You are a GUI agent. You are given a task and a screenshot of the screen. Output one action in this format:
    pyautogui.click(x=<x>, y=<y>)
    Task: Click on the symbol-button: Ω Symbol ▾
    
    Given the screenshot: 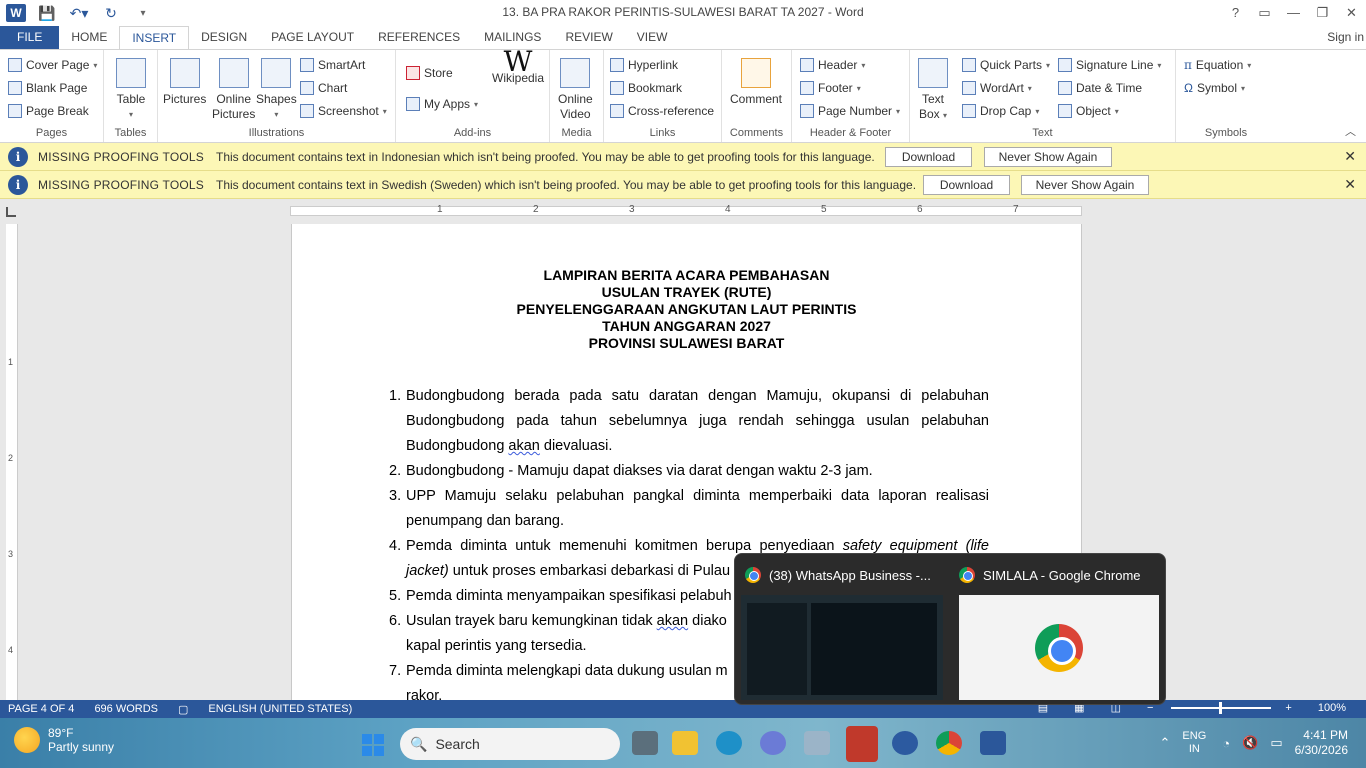 What is the action you would take?
    pyautogui.click(x=1214, y=88)
    